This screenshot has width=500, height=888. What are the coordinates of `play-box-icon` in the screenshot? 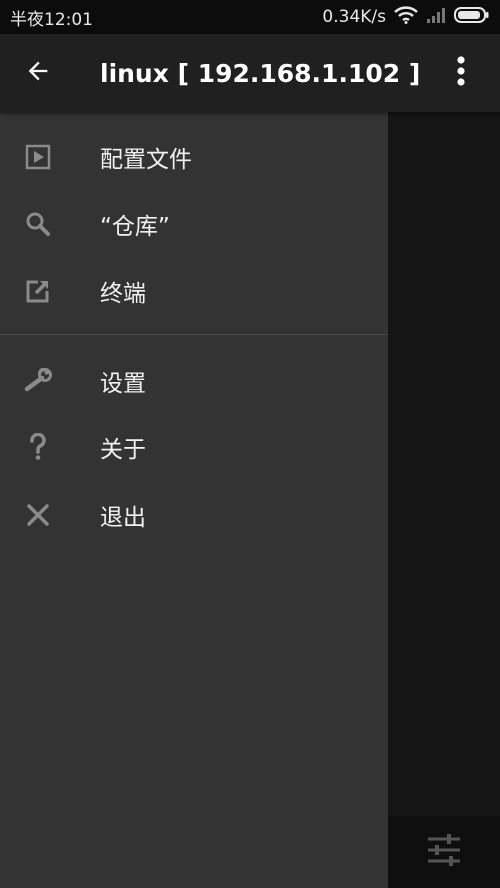 It's located at (38, 157).